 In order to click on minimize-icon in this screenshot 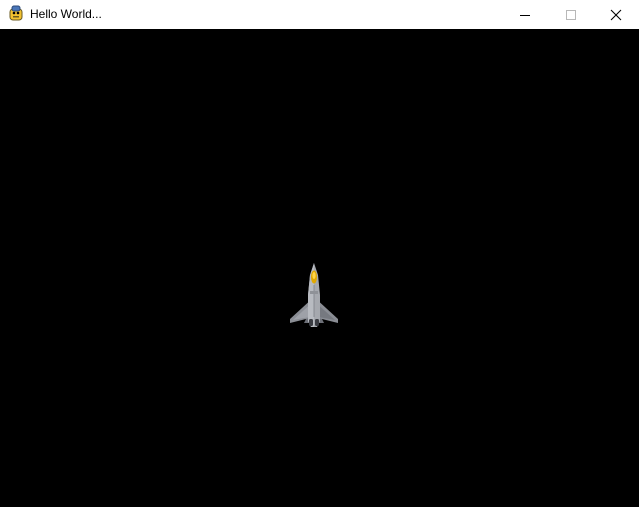, I will do `click(525, 15)`.